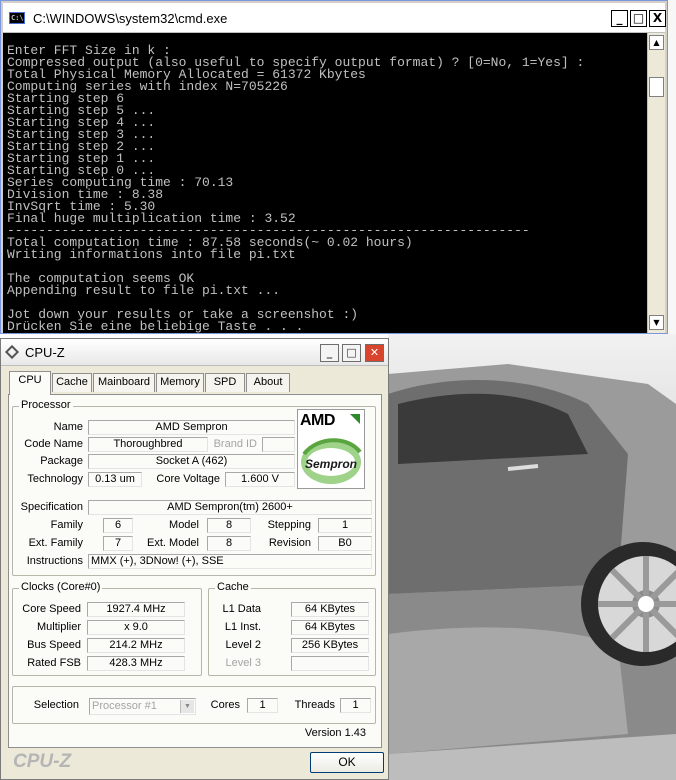 This screenshot has height=780, width=676. Describe the element at coordinates (335, 733) in the screenshot. I see `version-label: Version 1.43` at that location.